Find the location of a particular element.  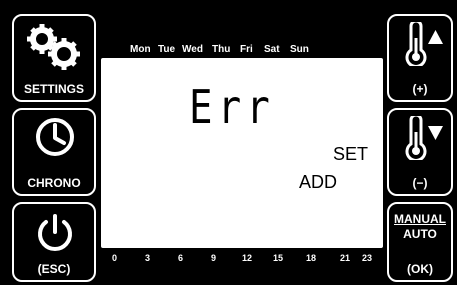

thermometer-down-icon is located at coordinates (424, 138).